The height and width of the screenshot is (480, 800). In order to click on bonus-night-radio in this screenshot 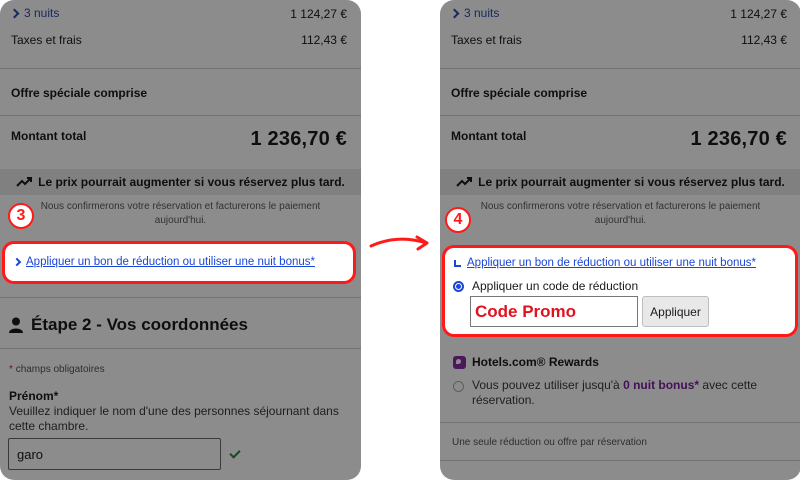, I will do `click(458, 386)`.